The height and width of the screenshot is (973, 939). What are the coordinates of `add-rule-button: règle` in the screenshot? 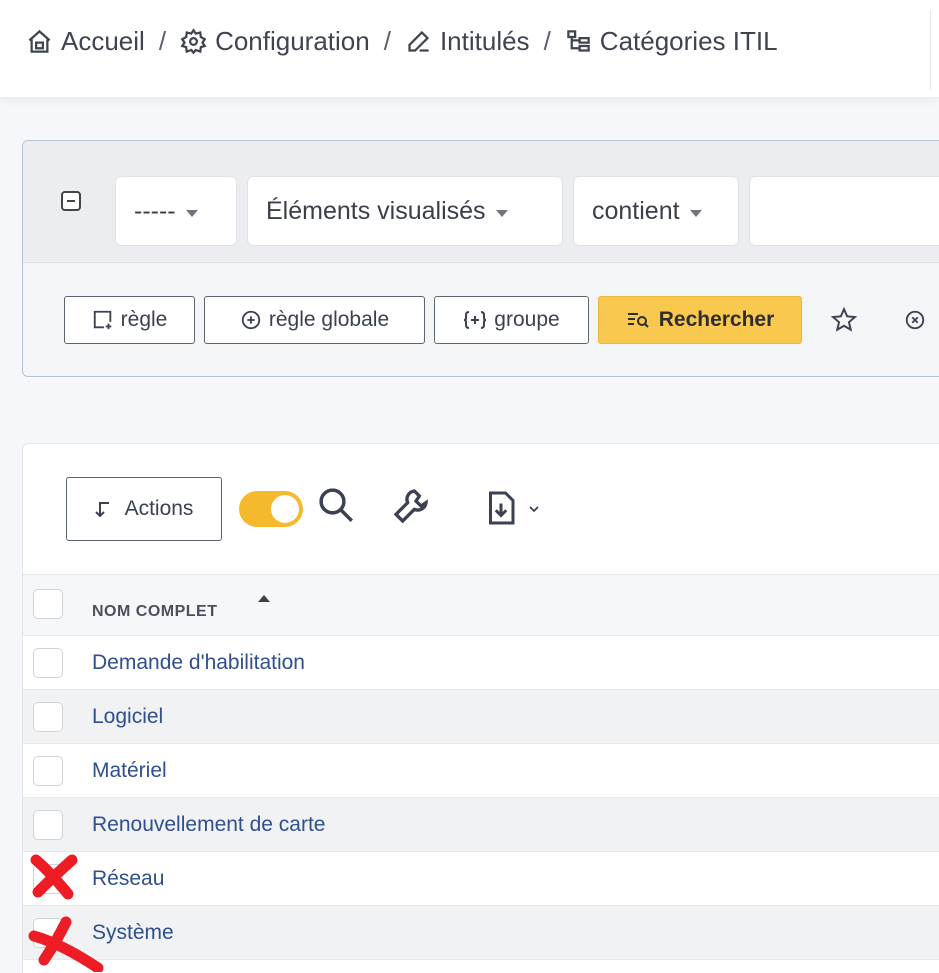 It's located at (129, 320).